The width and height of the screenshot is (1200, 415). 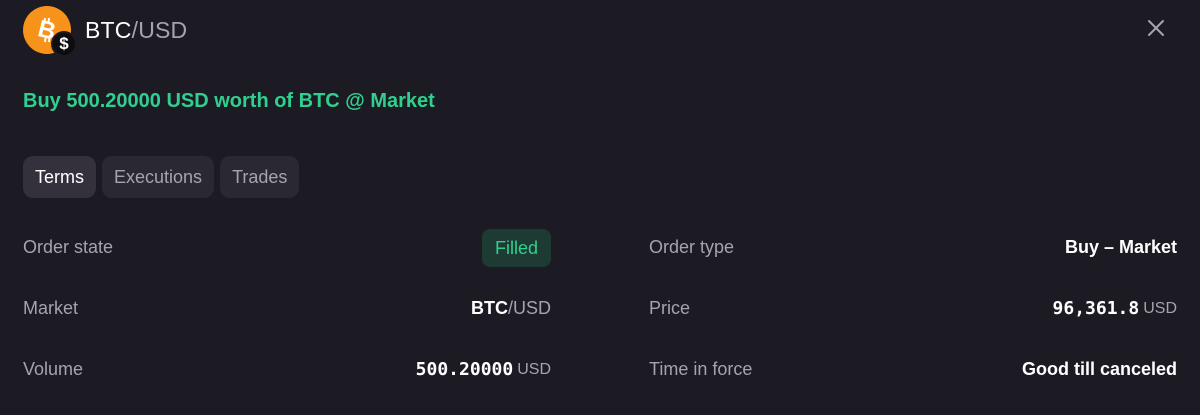 I want to click on order-summary: Buy 500.20000 USD worth of BTC @ Market, so click(x=229, y=101).